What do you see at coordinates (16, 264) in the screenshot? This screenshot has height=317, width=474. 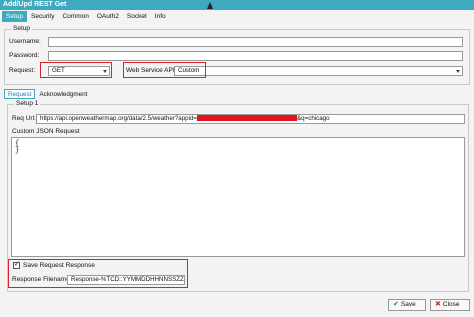 I see `save-response-checkbox` at bounding box center [16, 264].